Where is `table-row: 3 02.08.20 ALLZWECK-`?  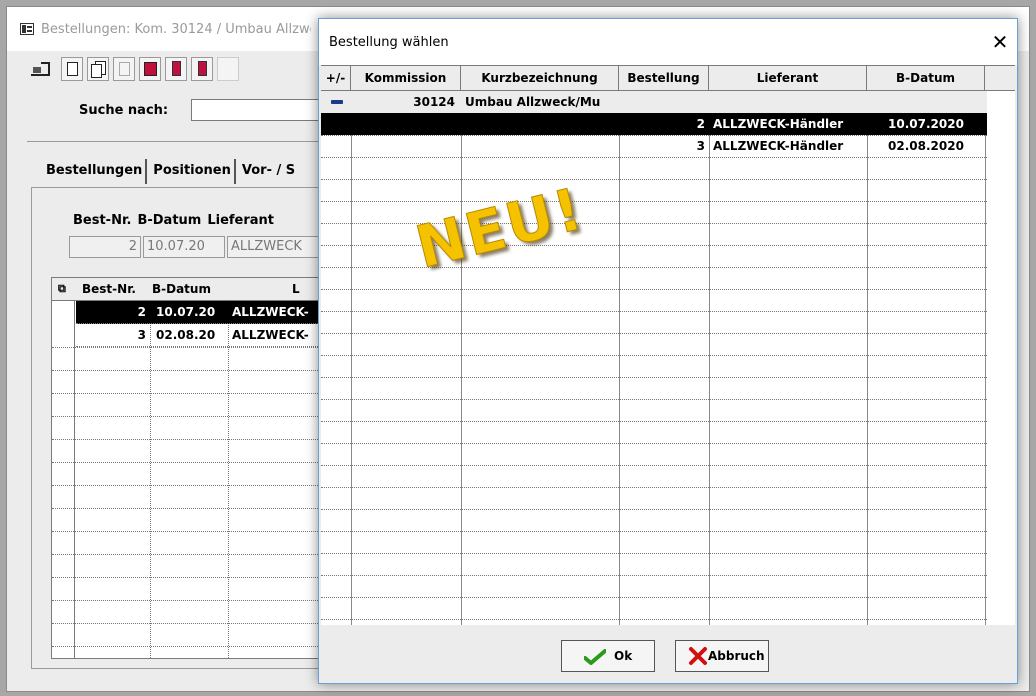
table-row: 3 02.08.20 ALLZWECK- is located at coordinates (203, 335).